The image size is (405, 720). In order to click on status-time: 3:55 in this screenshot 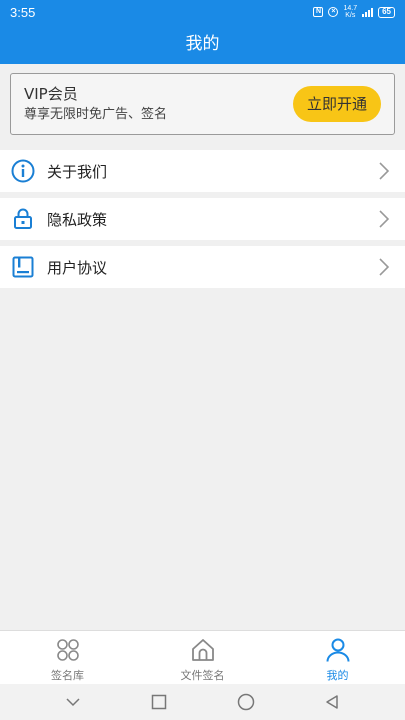, I will do `click(23, 12)`.